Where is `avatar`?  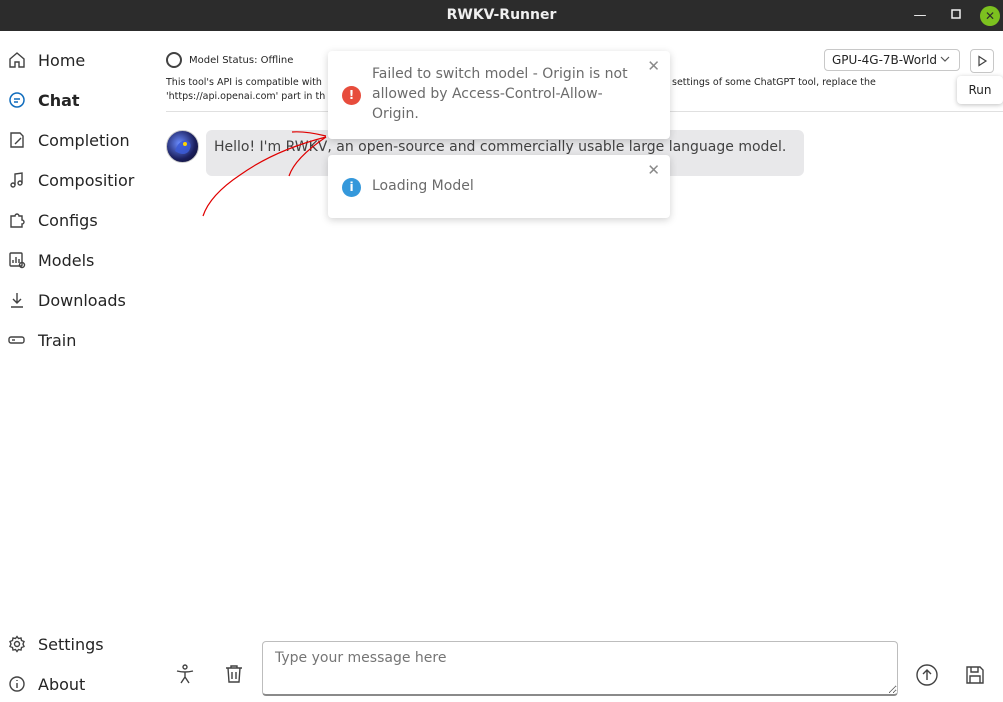 avatar is located at coordinates (182, 146).